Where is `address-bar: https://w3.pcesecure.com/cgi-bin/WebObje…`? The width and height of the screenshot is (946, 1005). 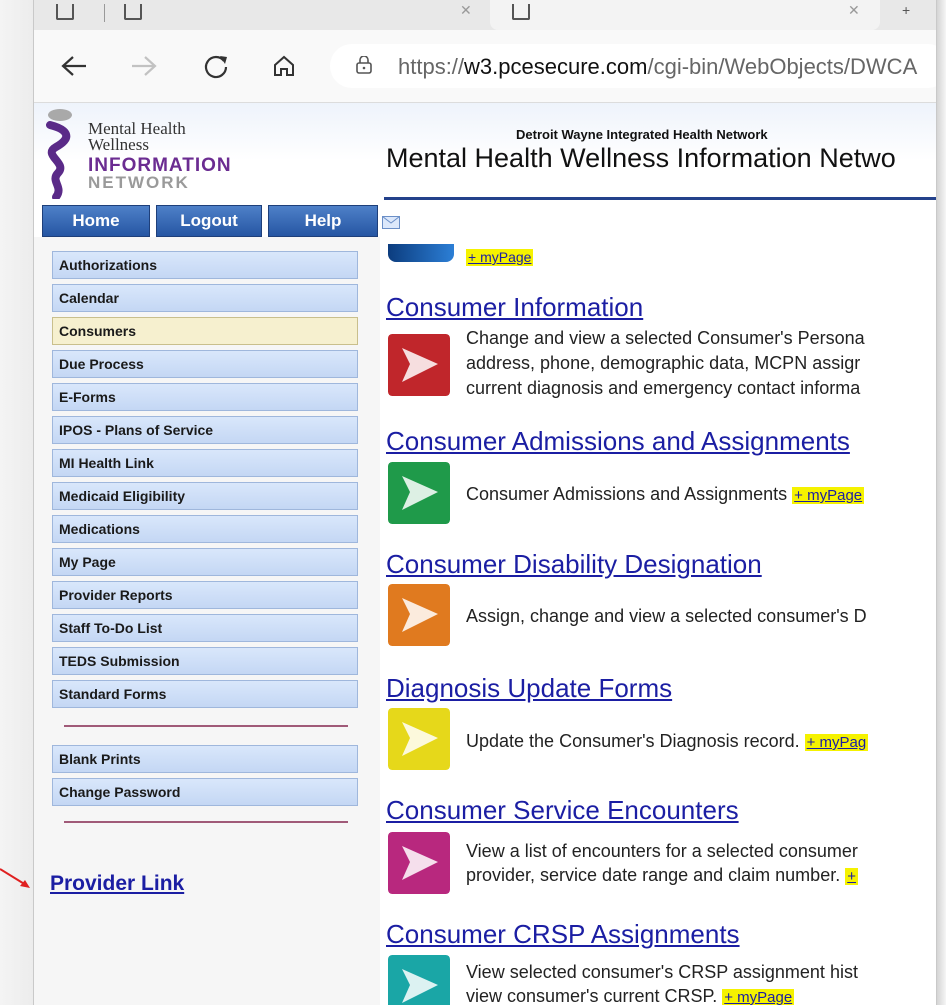 address-bar: https://w3.pcesecure.com/cgi-bin/WebObje… is located at coordinates (633, 66).